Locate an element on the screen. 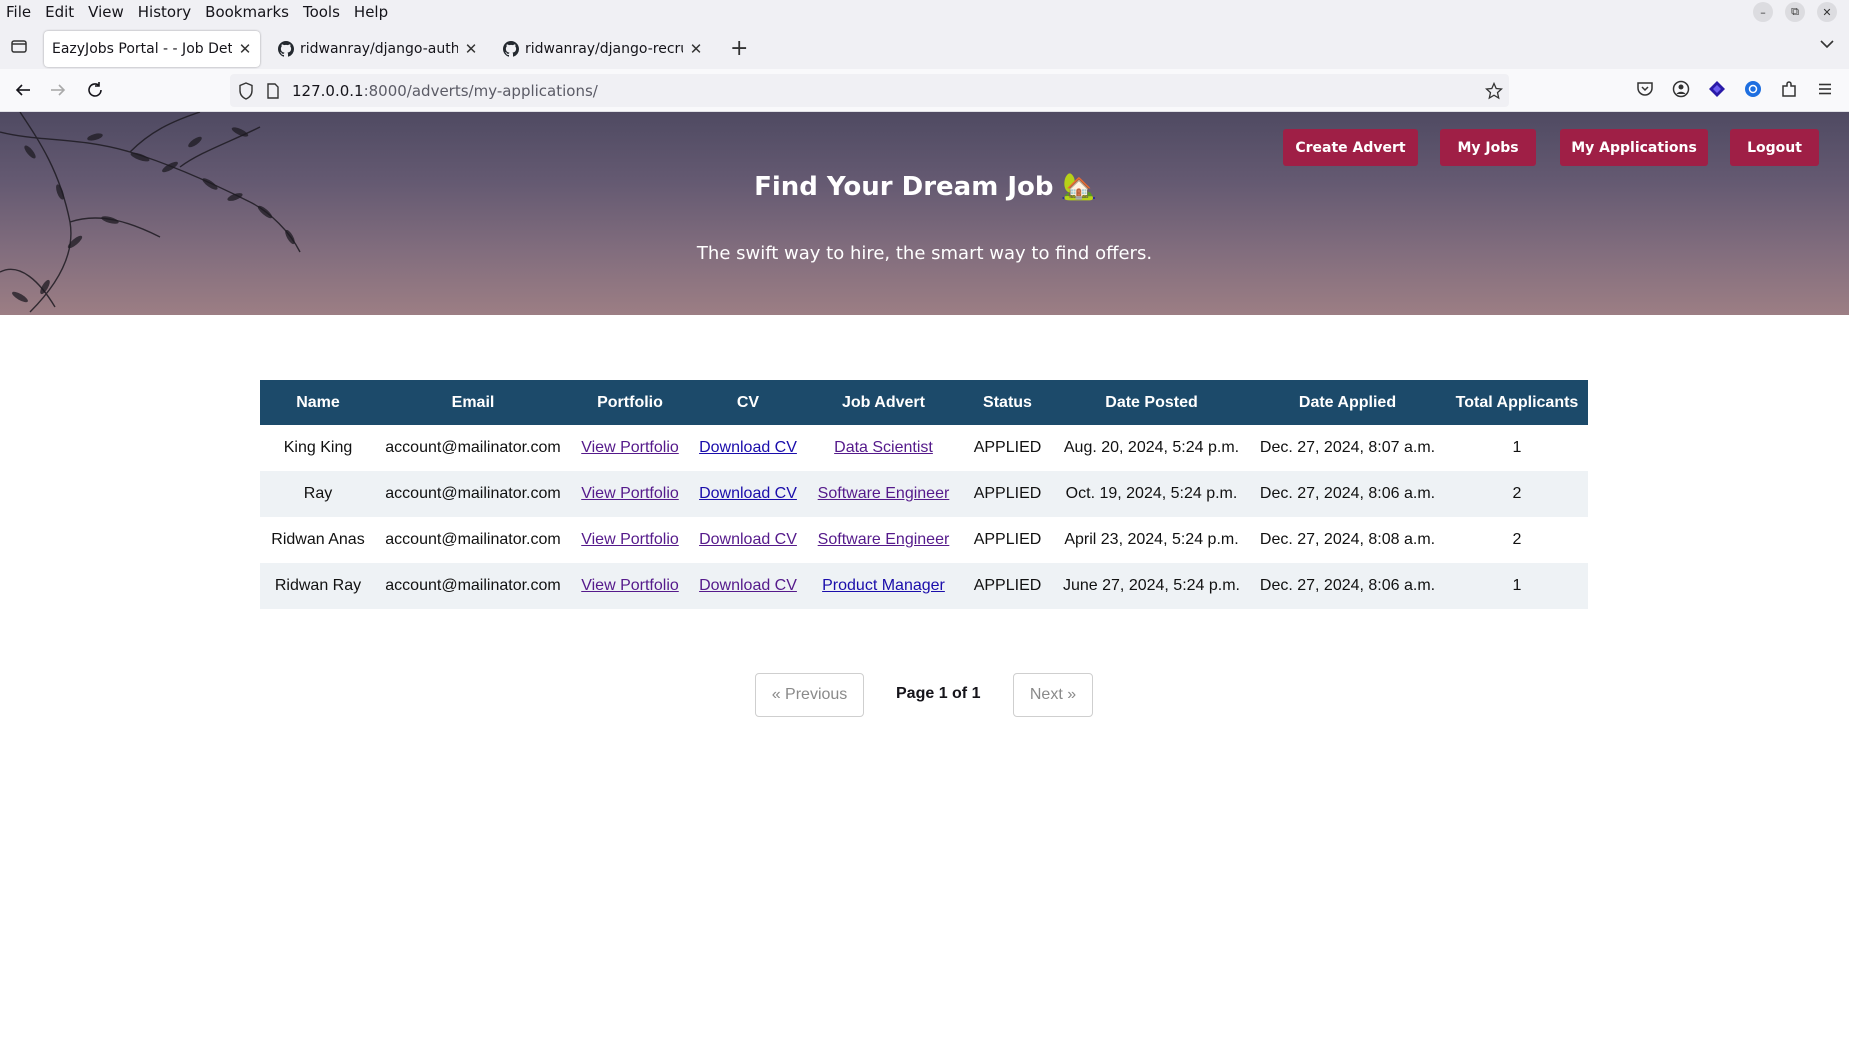 The width and height of the screenshot is (1849, 1050). job-advert-cell: Product Manager is located at coordinates (883, 586).